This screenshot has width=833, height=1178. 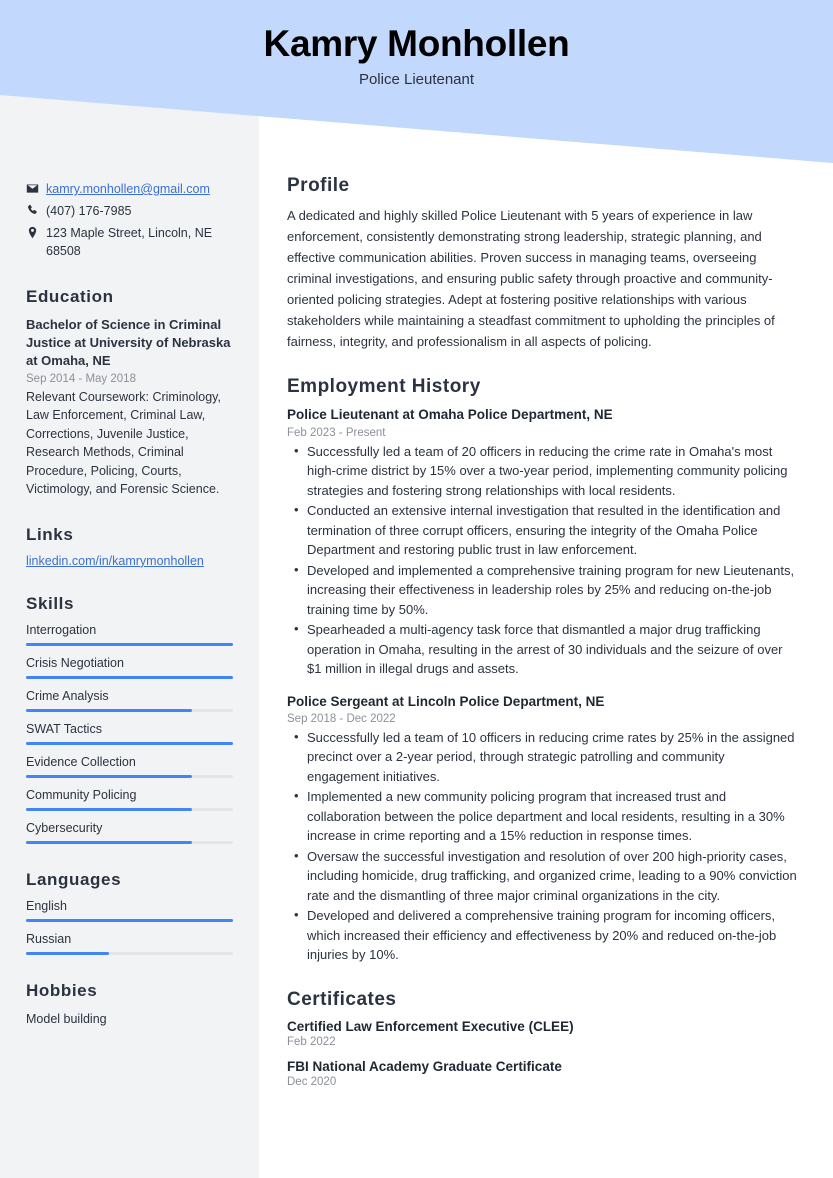 I want to click on language-item: Russian, so click(x=129, y=943).